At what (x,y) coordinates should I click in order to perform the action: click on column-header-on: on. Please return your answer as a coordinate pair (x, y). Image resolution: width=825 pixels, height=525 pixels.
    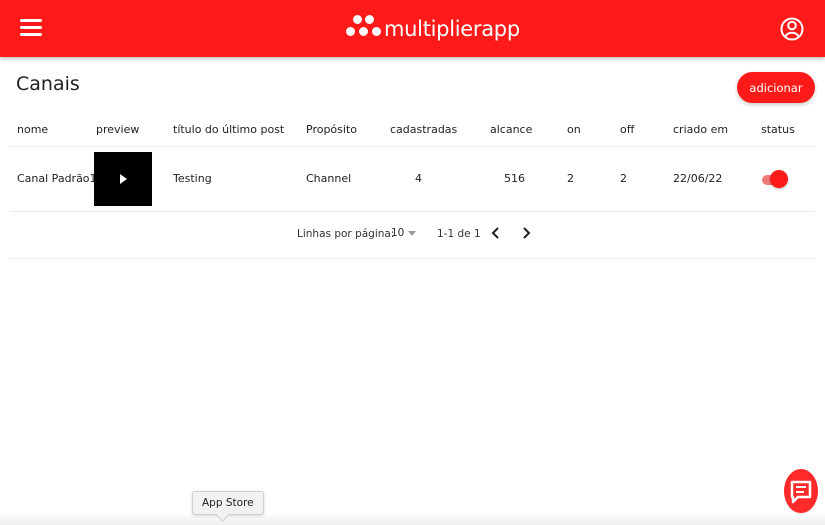
    Looking at the image, I should click on (574, 129).